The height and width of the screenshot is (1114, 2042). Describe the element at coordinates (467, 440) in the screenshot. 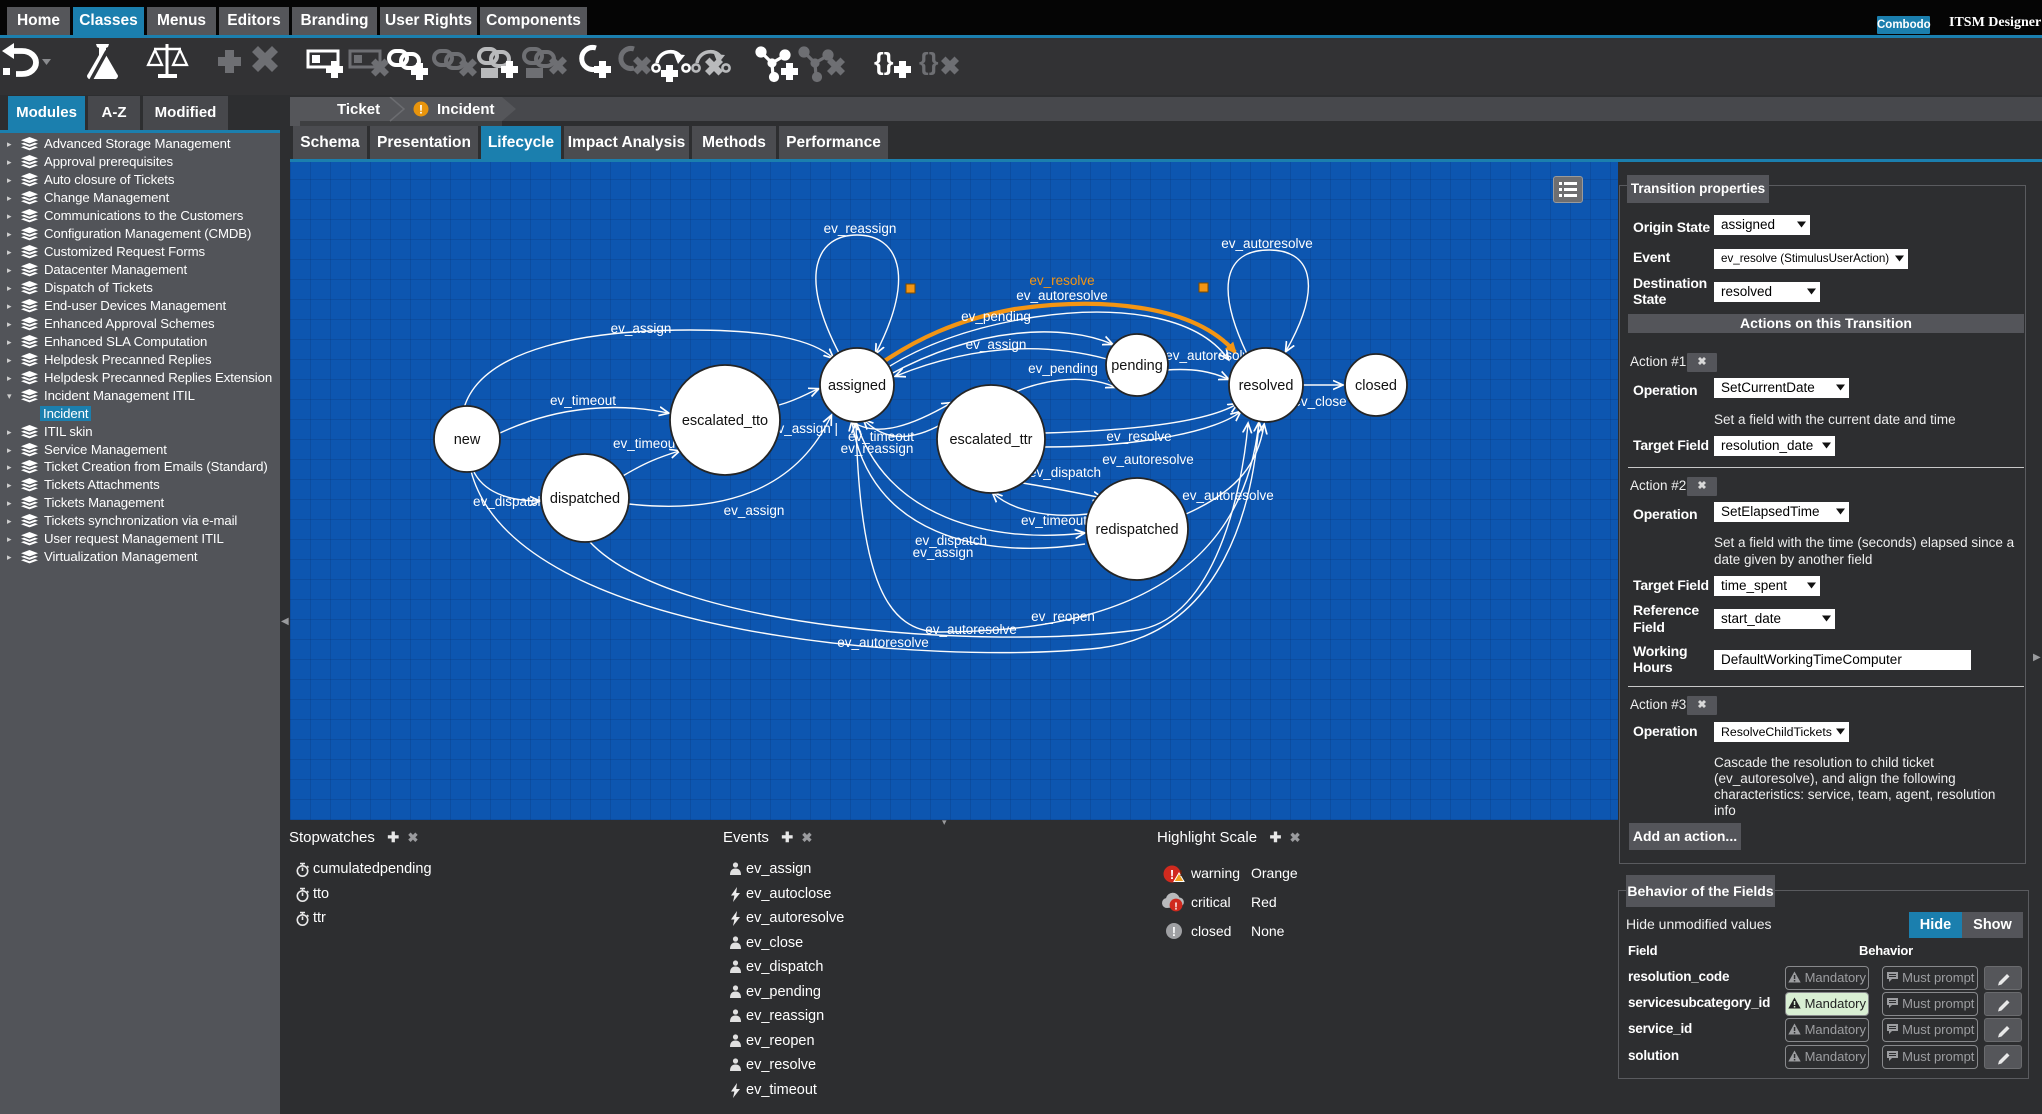

I see `svg-text: new` at that location.